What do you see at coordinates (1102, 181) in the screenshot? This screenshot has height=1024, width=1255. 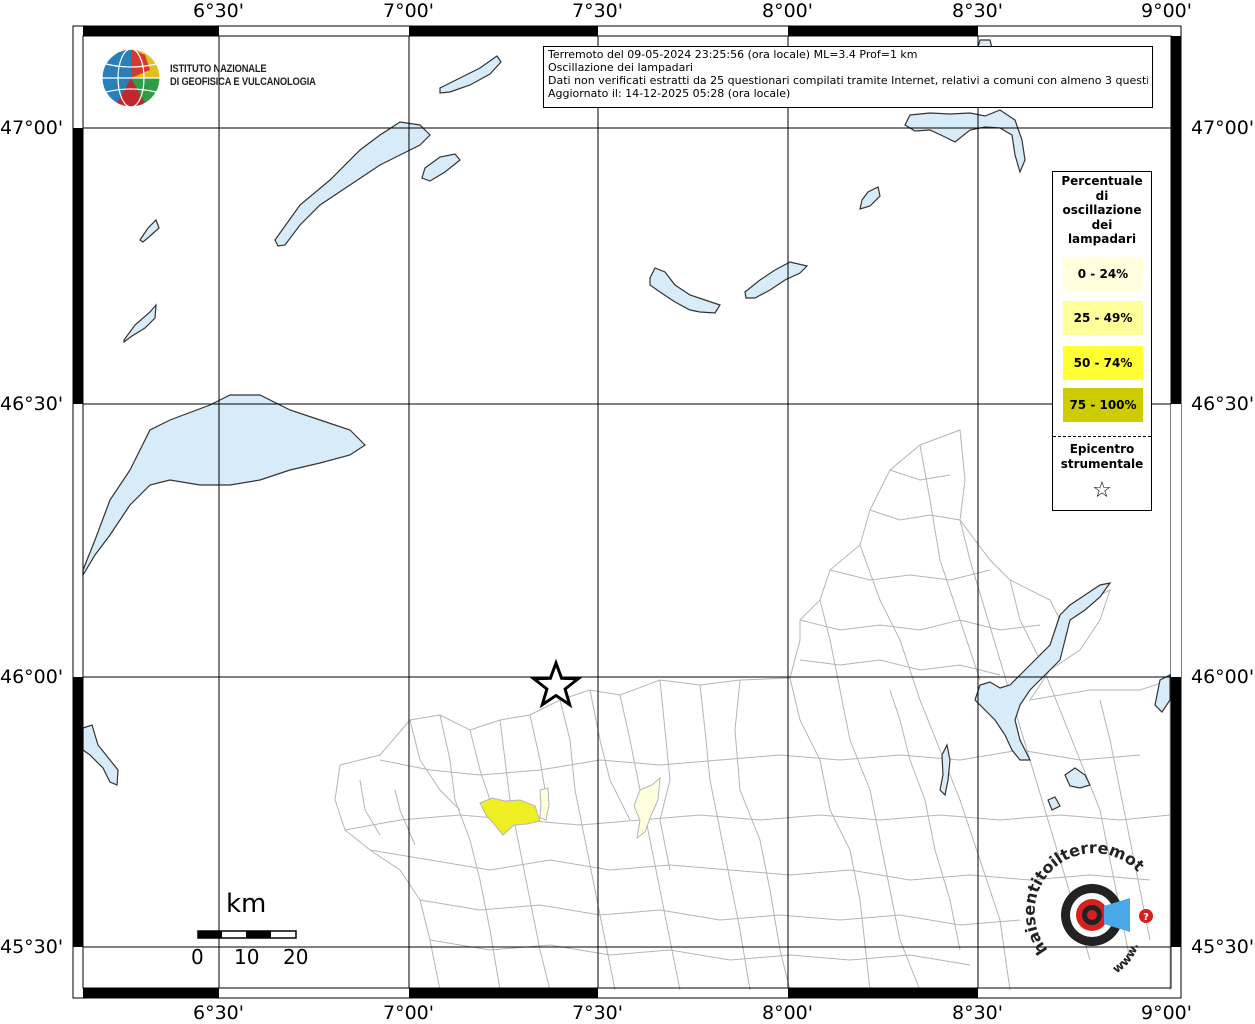 I see `legend-title-line-1: Percentuale` at bounding box center [1102, 181].